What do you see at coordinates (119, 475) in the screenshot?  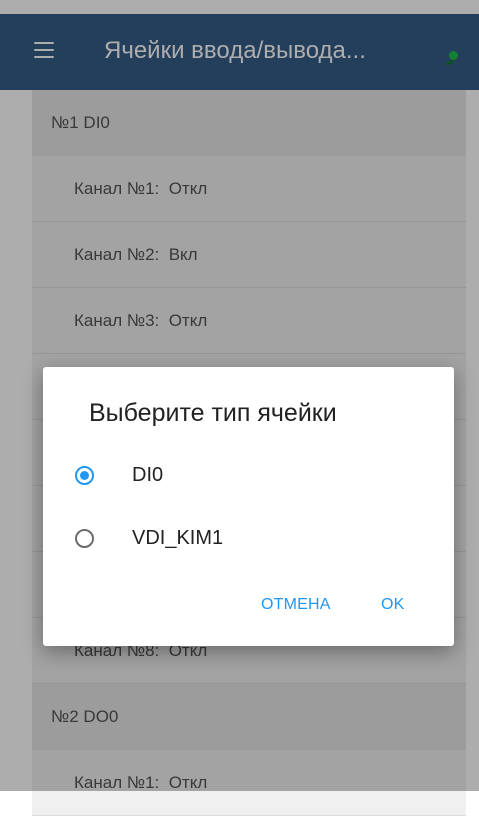 I see `option-di0: DI0` at bounding box center [119, 475].